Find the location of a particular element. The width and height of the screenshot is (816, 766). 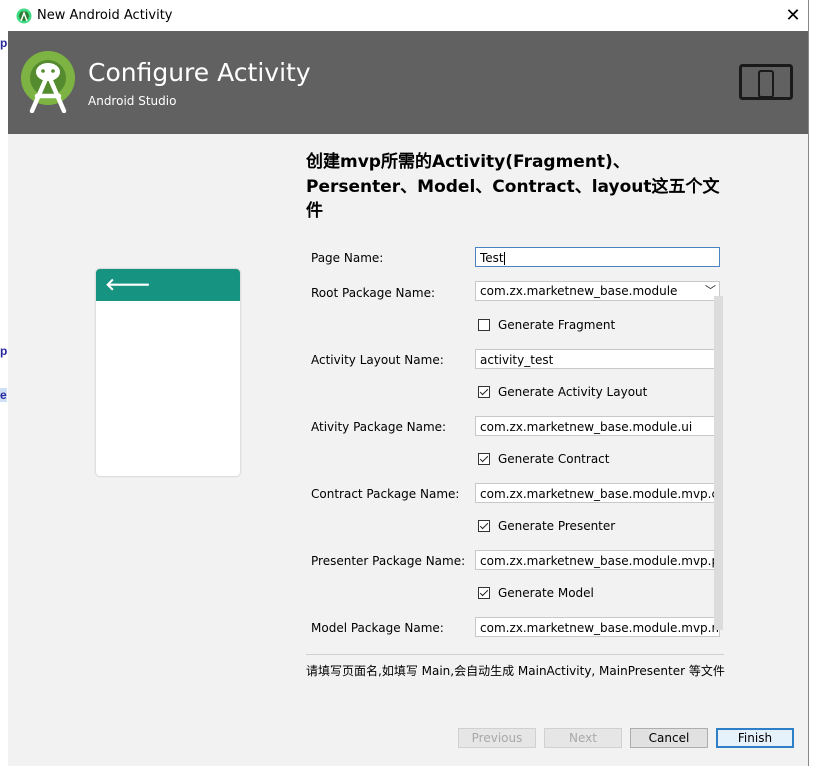

preview-toolbar: 🡐 is located at coordinates (168, 285).